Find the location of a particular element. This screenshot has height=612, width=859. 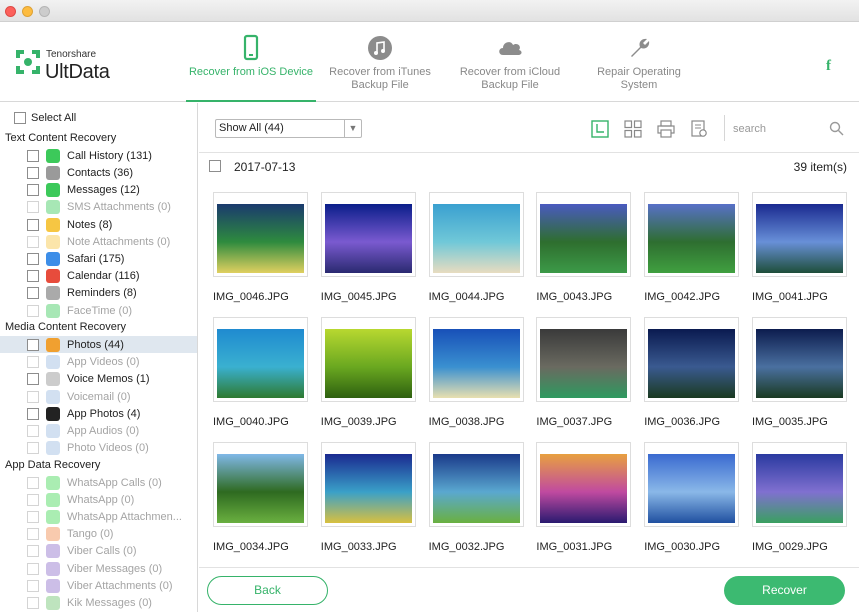

sidebar-item-label: Tango (0) is located at coordinates (90, 534).